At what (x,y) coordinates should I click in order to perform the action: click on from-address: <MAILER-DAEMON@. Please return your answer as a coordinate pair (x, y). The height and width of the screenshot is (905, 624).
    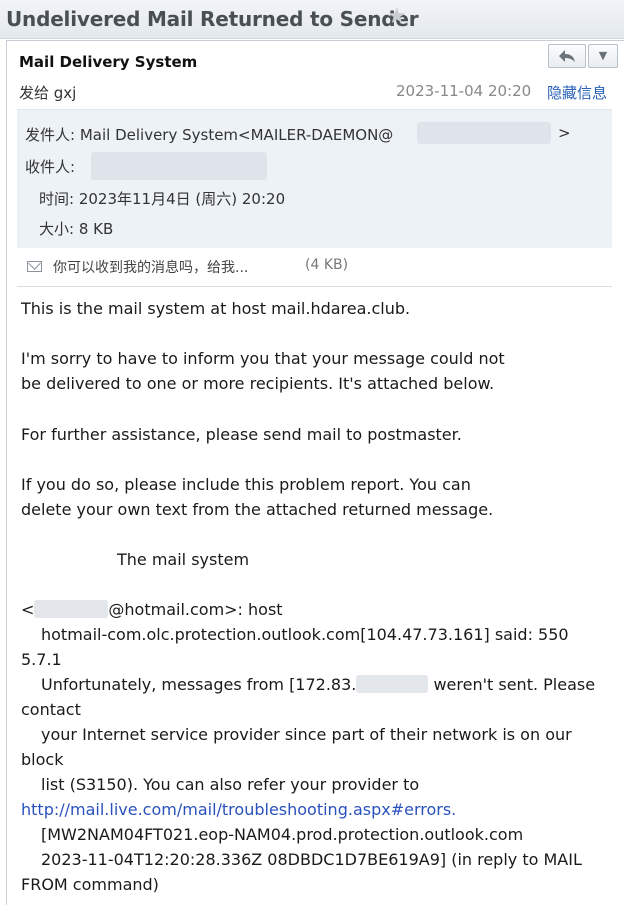
    Looking at the image, I should click on (315, 135).